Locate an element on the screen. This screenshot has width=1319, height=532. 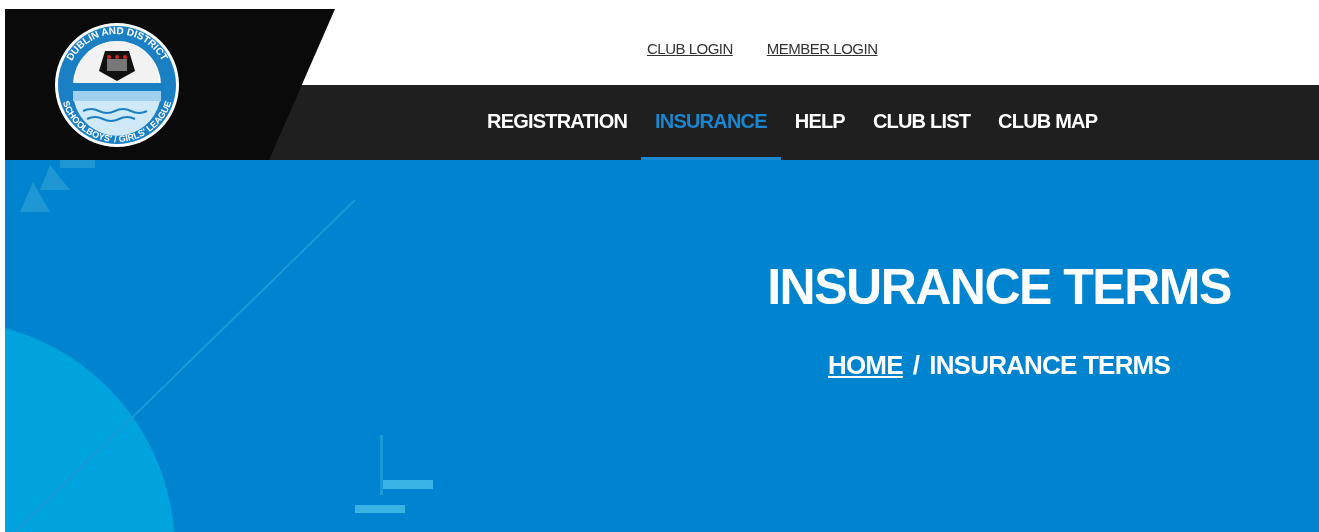
nav-tab: CLUB MAP is located at coordinates (1048, 122).